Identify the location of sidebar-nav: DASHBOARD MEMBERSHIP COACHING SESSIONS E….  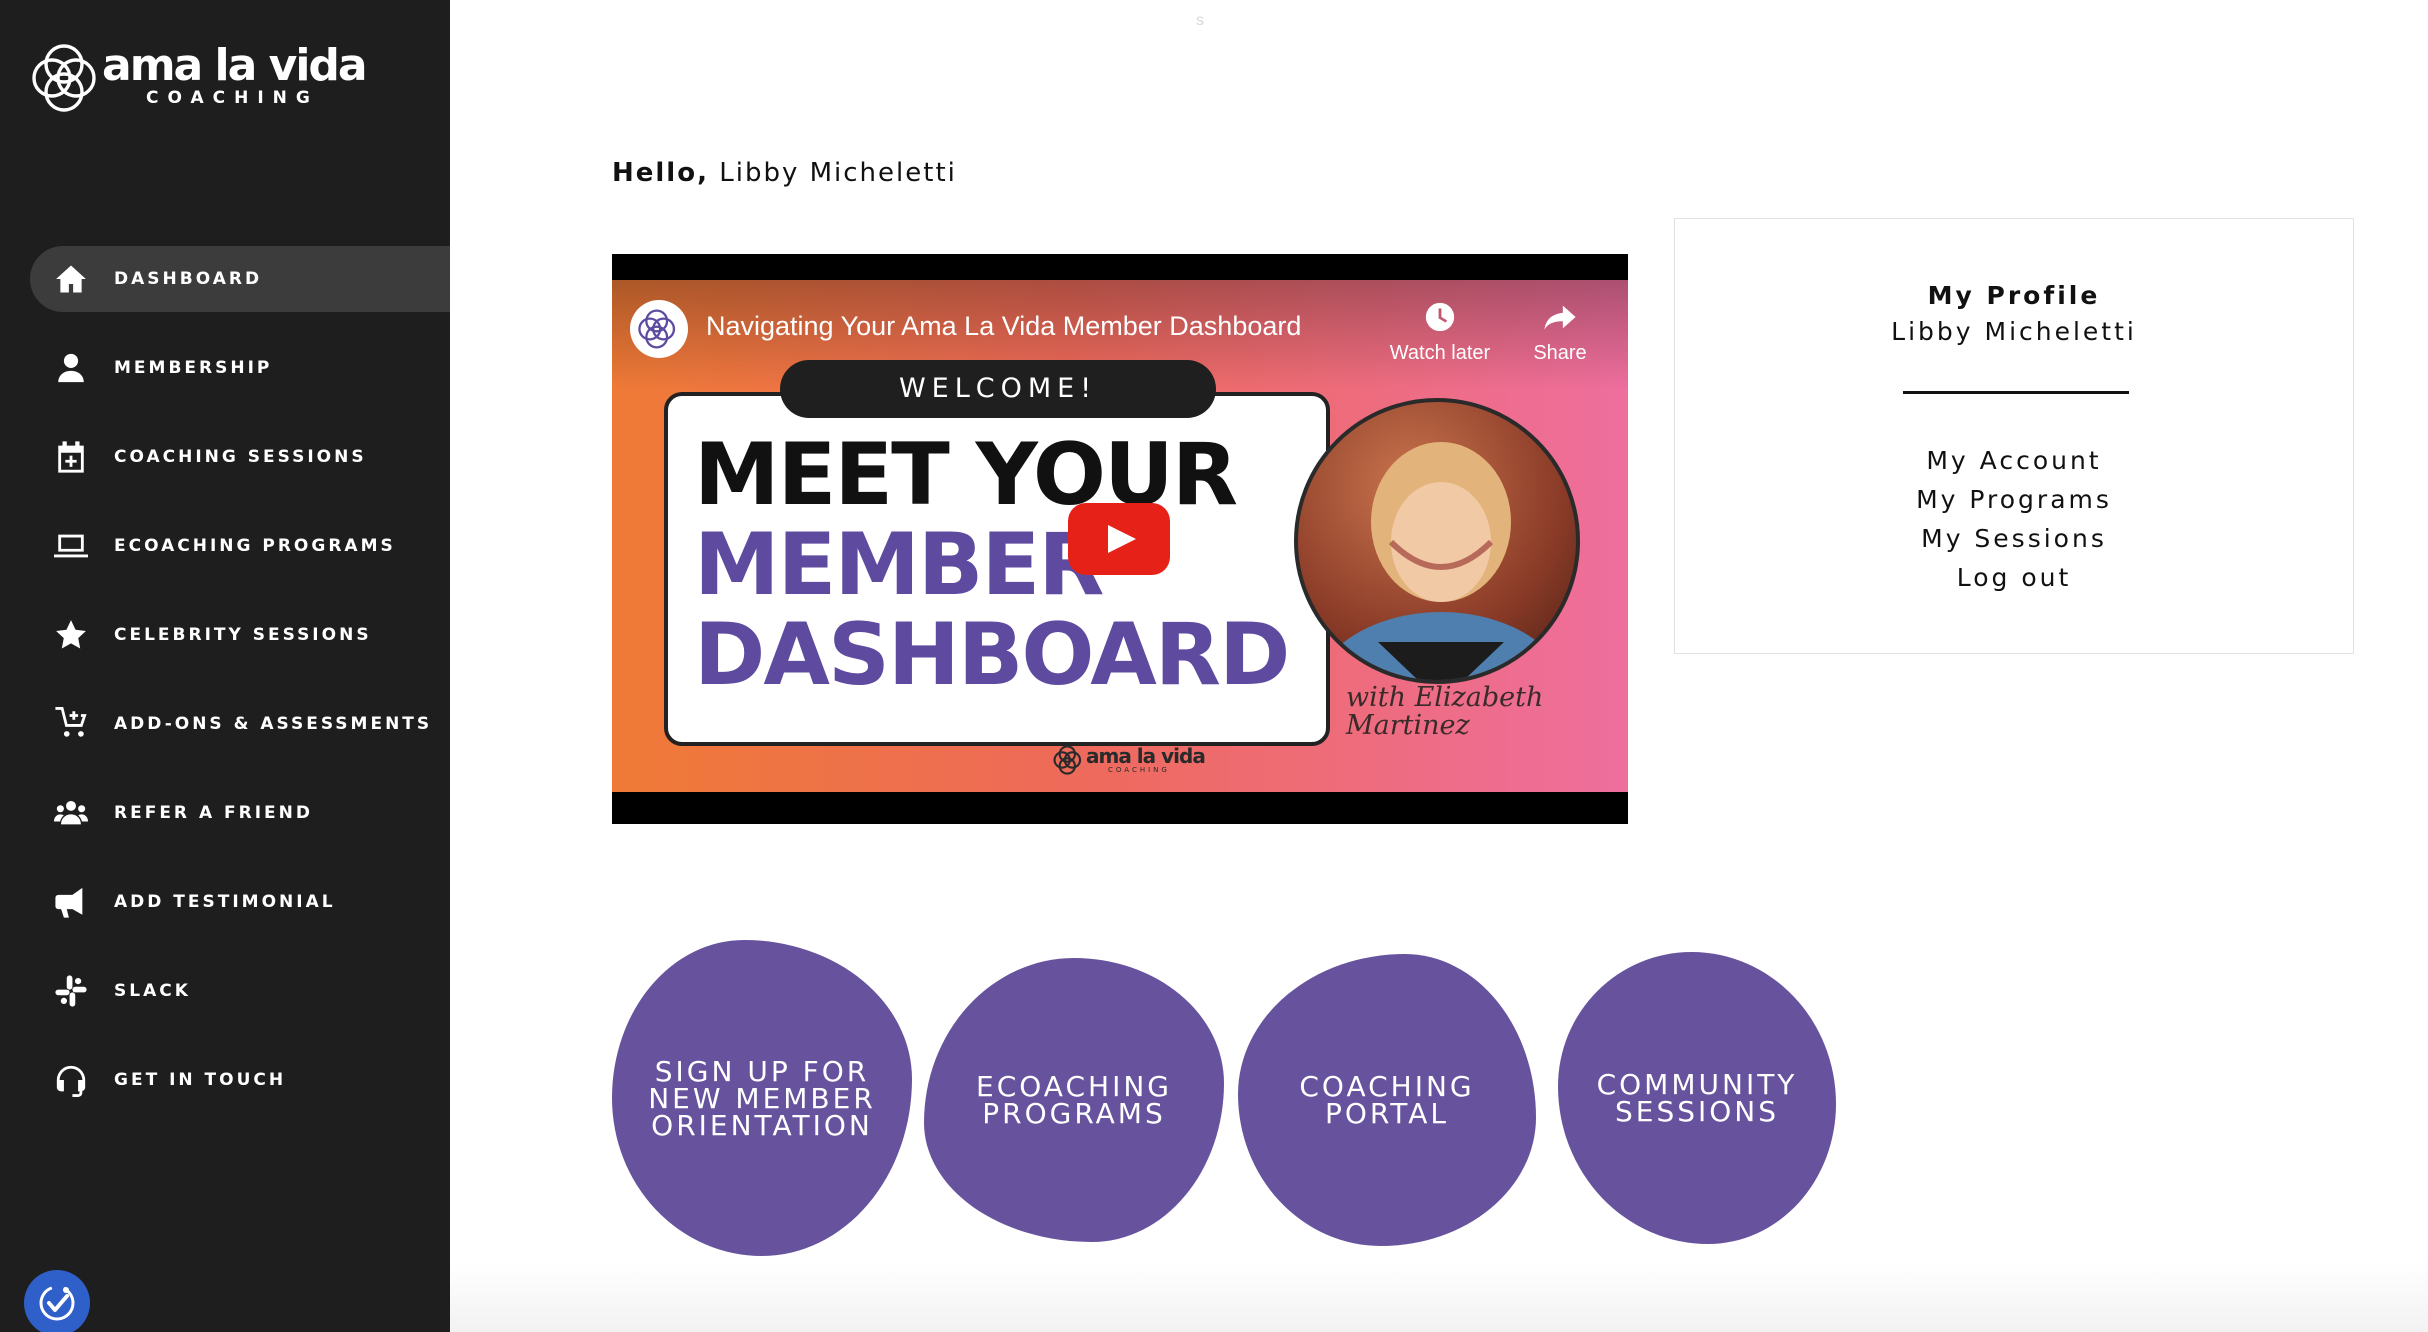
(240, 691).